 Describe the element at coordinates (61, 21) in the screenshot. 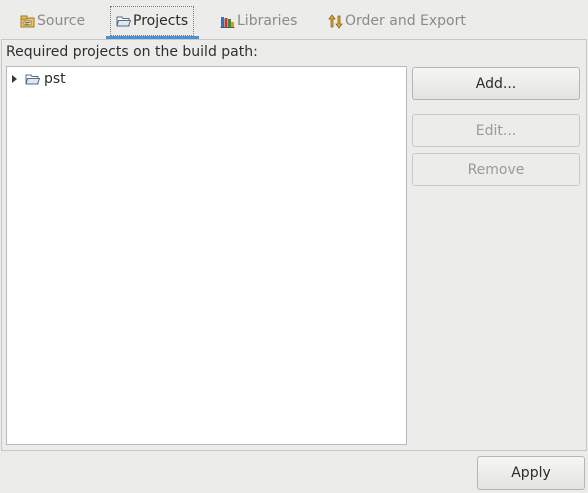

I see `tab-source-label: Source` at that location.